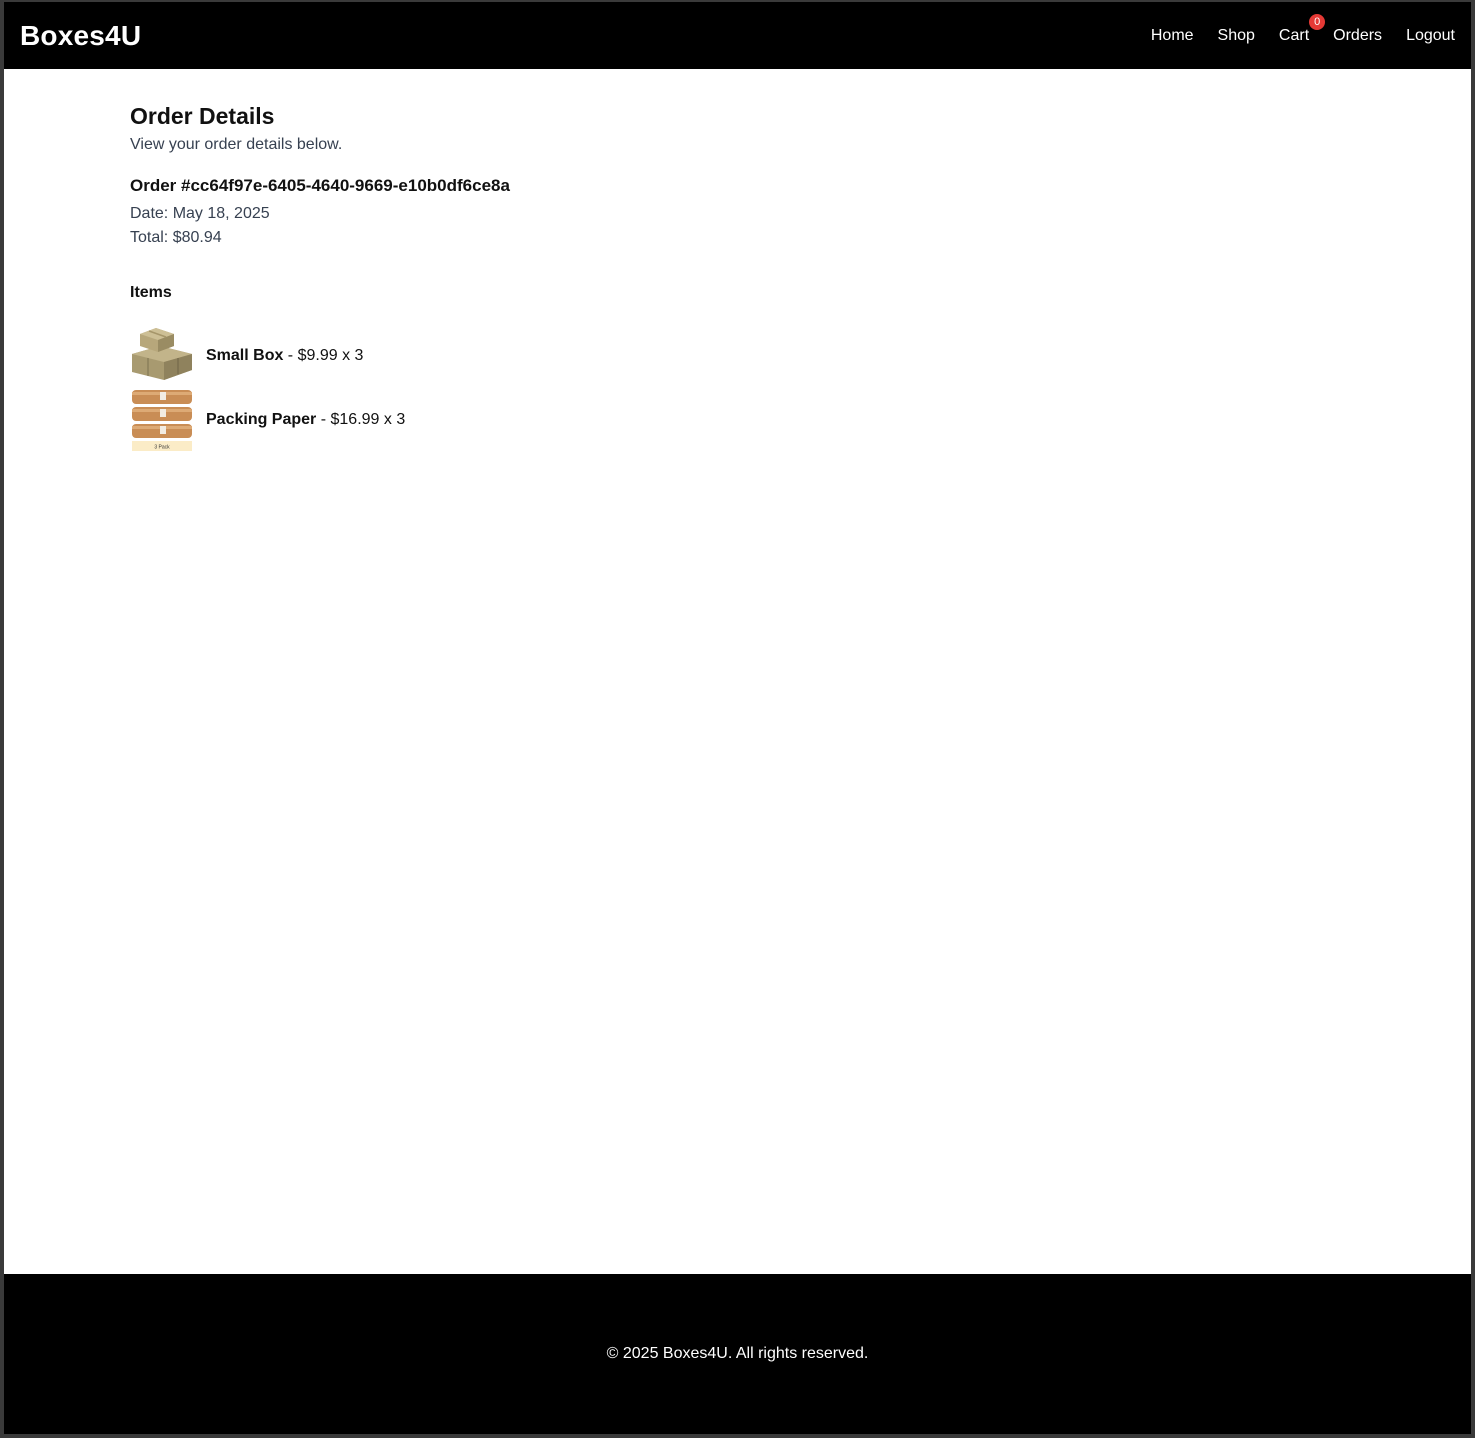 The height and width of the screenshot is (1438, 1475). Describe the element at coordinates (800, 356) in the screenshot. I see `list-item: Small Box - $9.99 x 3` at that location.